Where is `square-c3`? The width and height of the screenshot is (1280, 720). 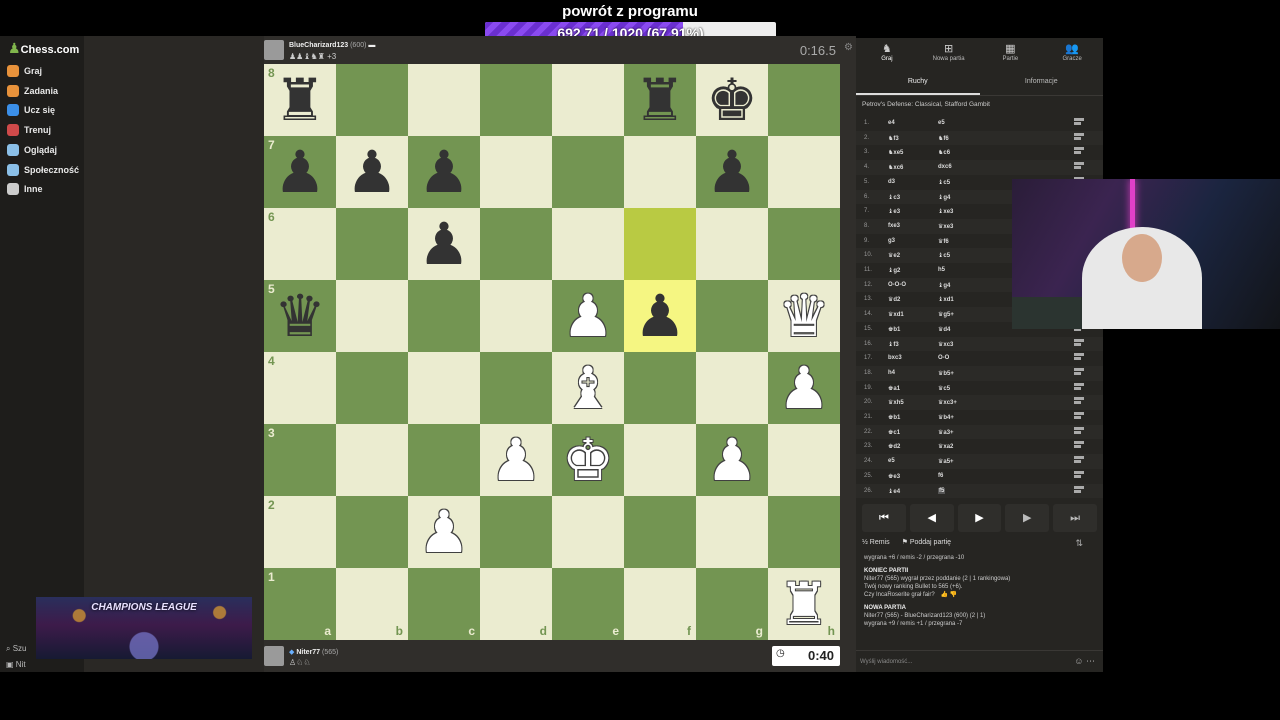 square-c3 is located at coordinates (444, 460).